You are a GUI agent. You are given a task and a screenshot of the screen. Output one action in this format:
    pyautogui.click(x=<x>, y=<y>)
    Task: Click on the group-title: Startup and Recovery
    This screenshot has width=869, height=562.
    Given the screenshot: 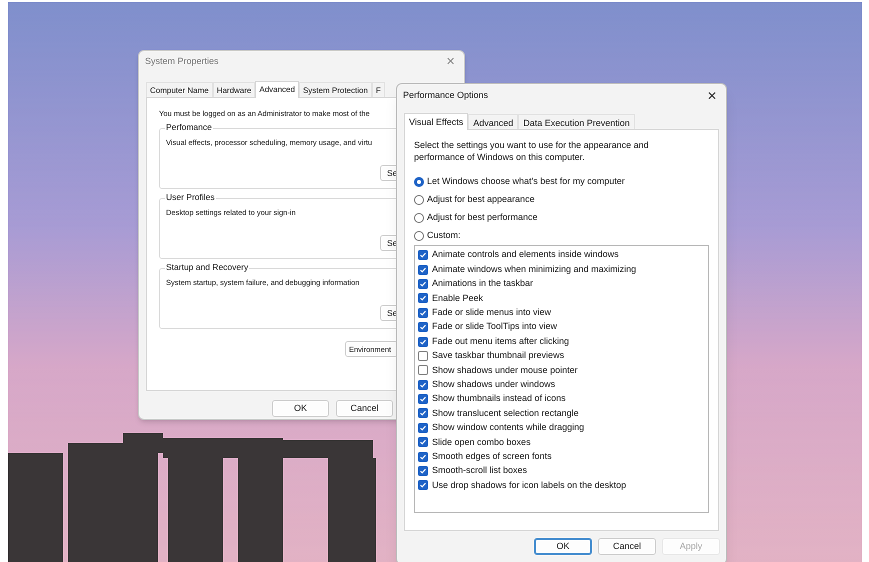 What is the action you would take?
    pyautogui.click(x=207, y=267)
    